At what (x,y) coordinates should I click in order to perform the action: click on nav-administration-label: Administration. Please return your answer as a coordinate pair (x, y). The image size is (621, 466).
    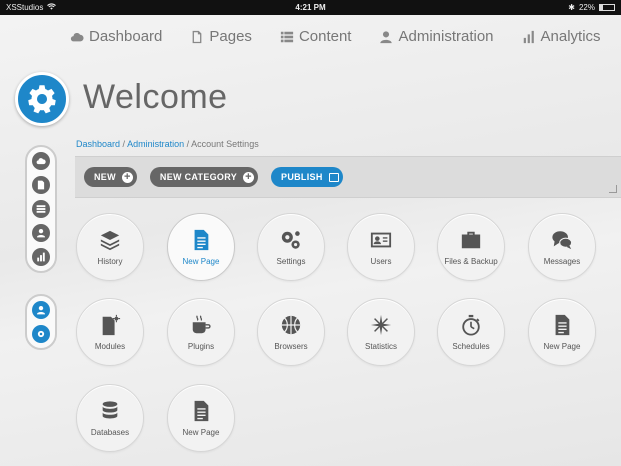
    Looking at the image, I should click on (446, 36).